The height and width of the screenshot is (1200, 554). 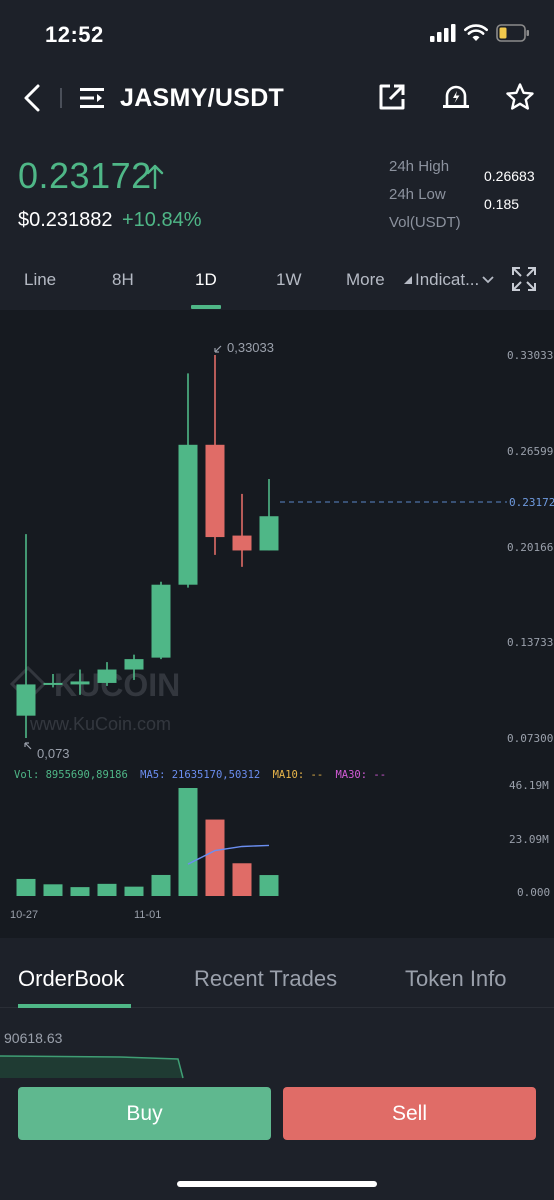 I want to click on stat-label-volume: Vol(USDT), so click(x=425, y=222).